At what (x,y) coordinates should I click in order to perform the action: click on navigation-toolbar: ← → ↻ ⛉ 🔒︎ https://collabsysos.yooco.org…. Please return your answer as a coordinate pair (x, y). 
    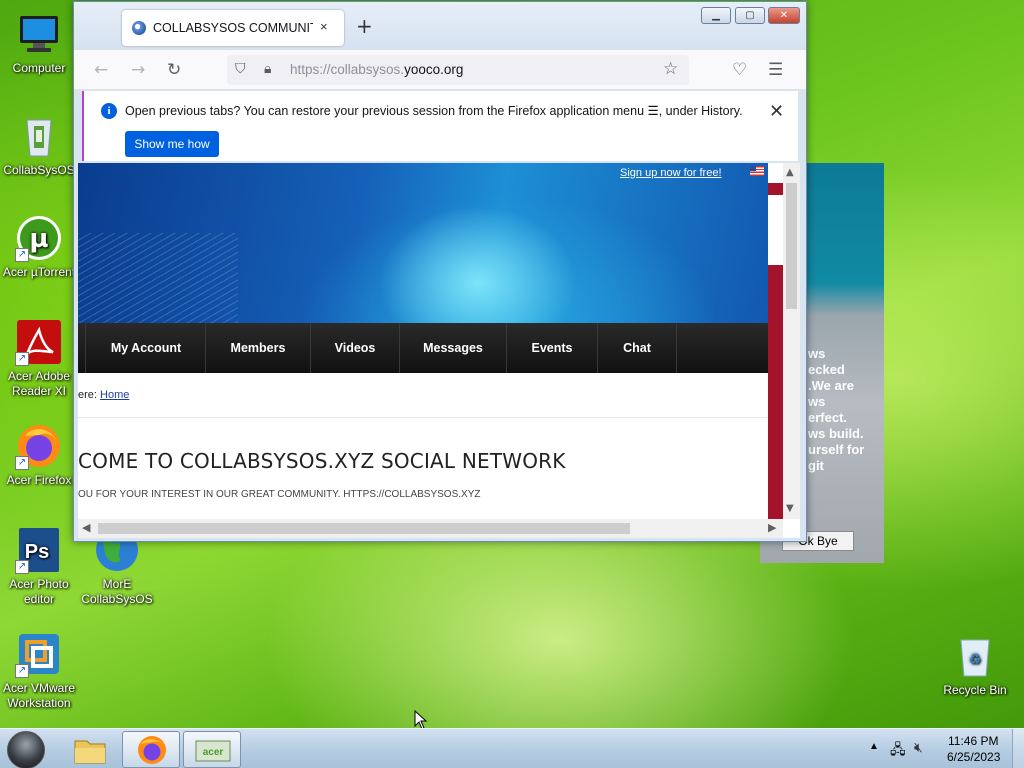
    Looking at the image, I should click on (440, 70).